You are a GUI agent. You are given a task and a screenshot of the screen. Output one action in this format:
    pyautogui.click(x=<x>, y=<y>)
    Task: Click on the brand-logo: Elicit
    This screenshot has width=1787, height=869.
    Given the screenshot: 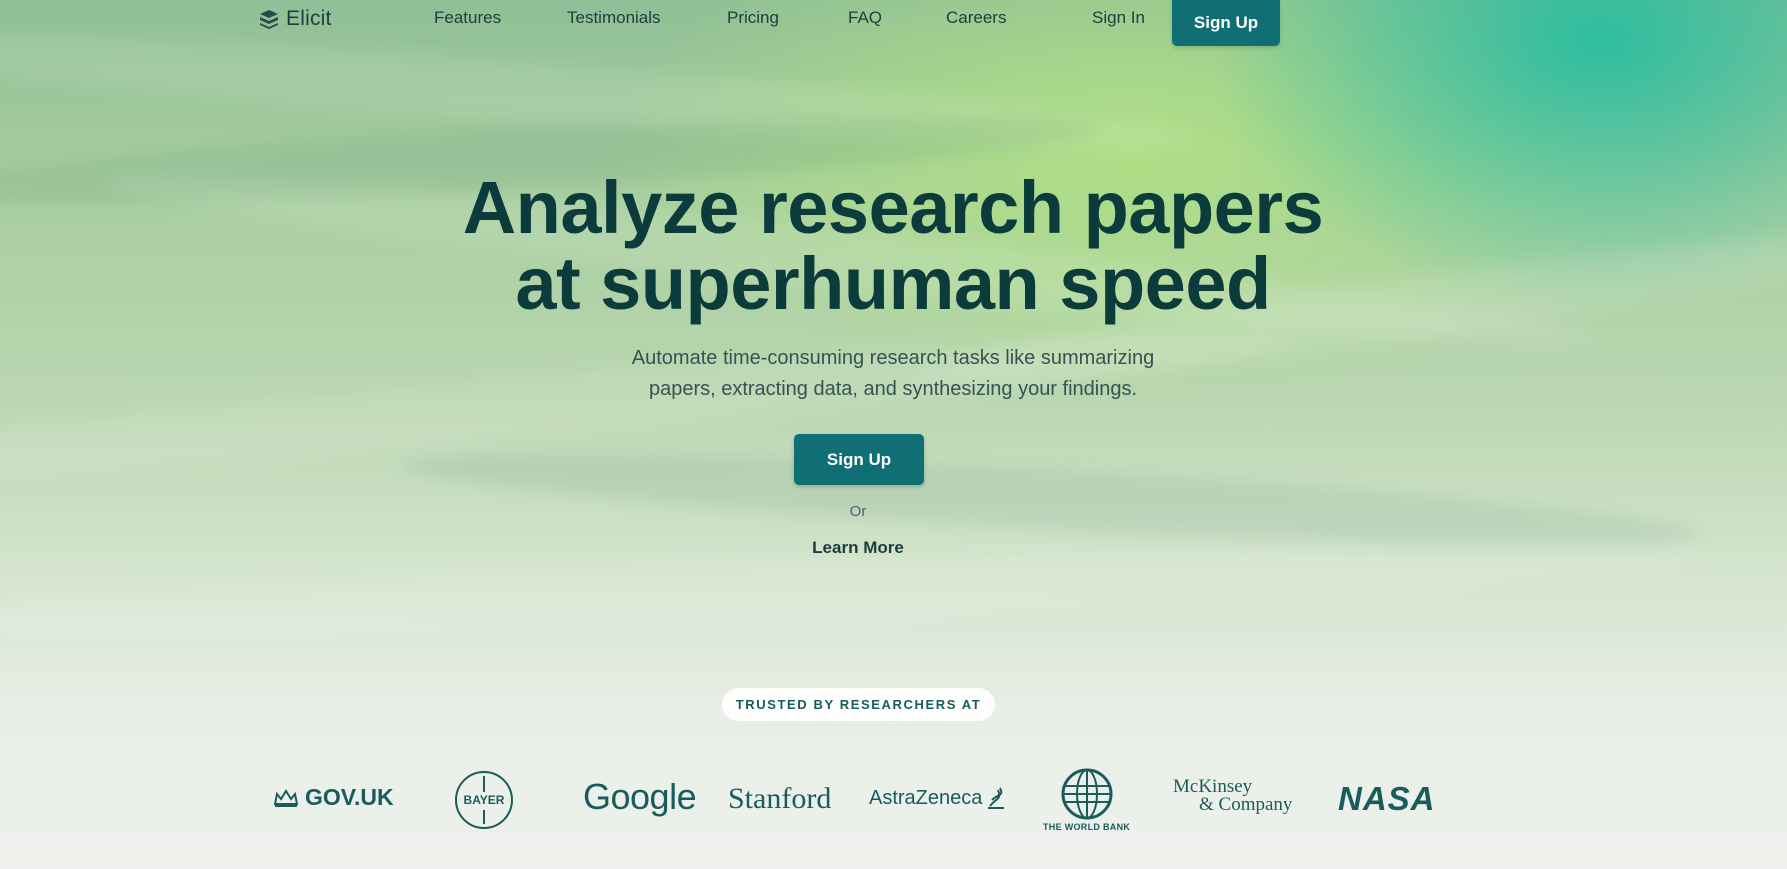 What is the action you would take?
    pyautogui.click(x=295, y=19)
    